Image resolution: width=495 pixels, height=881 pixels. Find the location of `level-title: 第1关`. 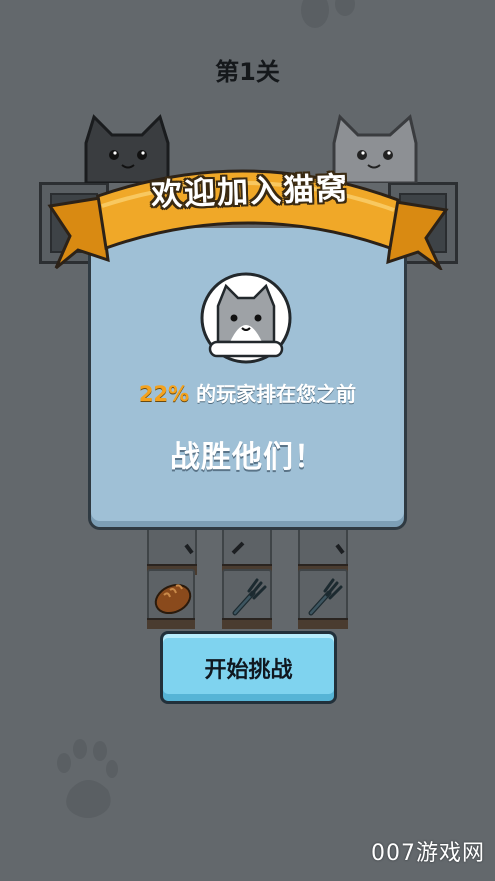

level-title: 第1关 is located at coordinates (247, 72).